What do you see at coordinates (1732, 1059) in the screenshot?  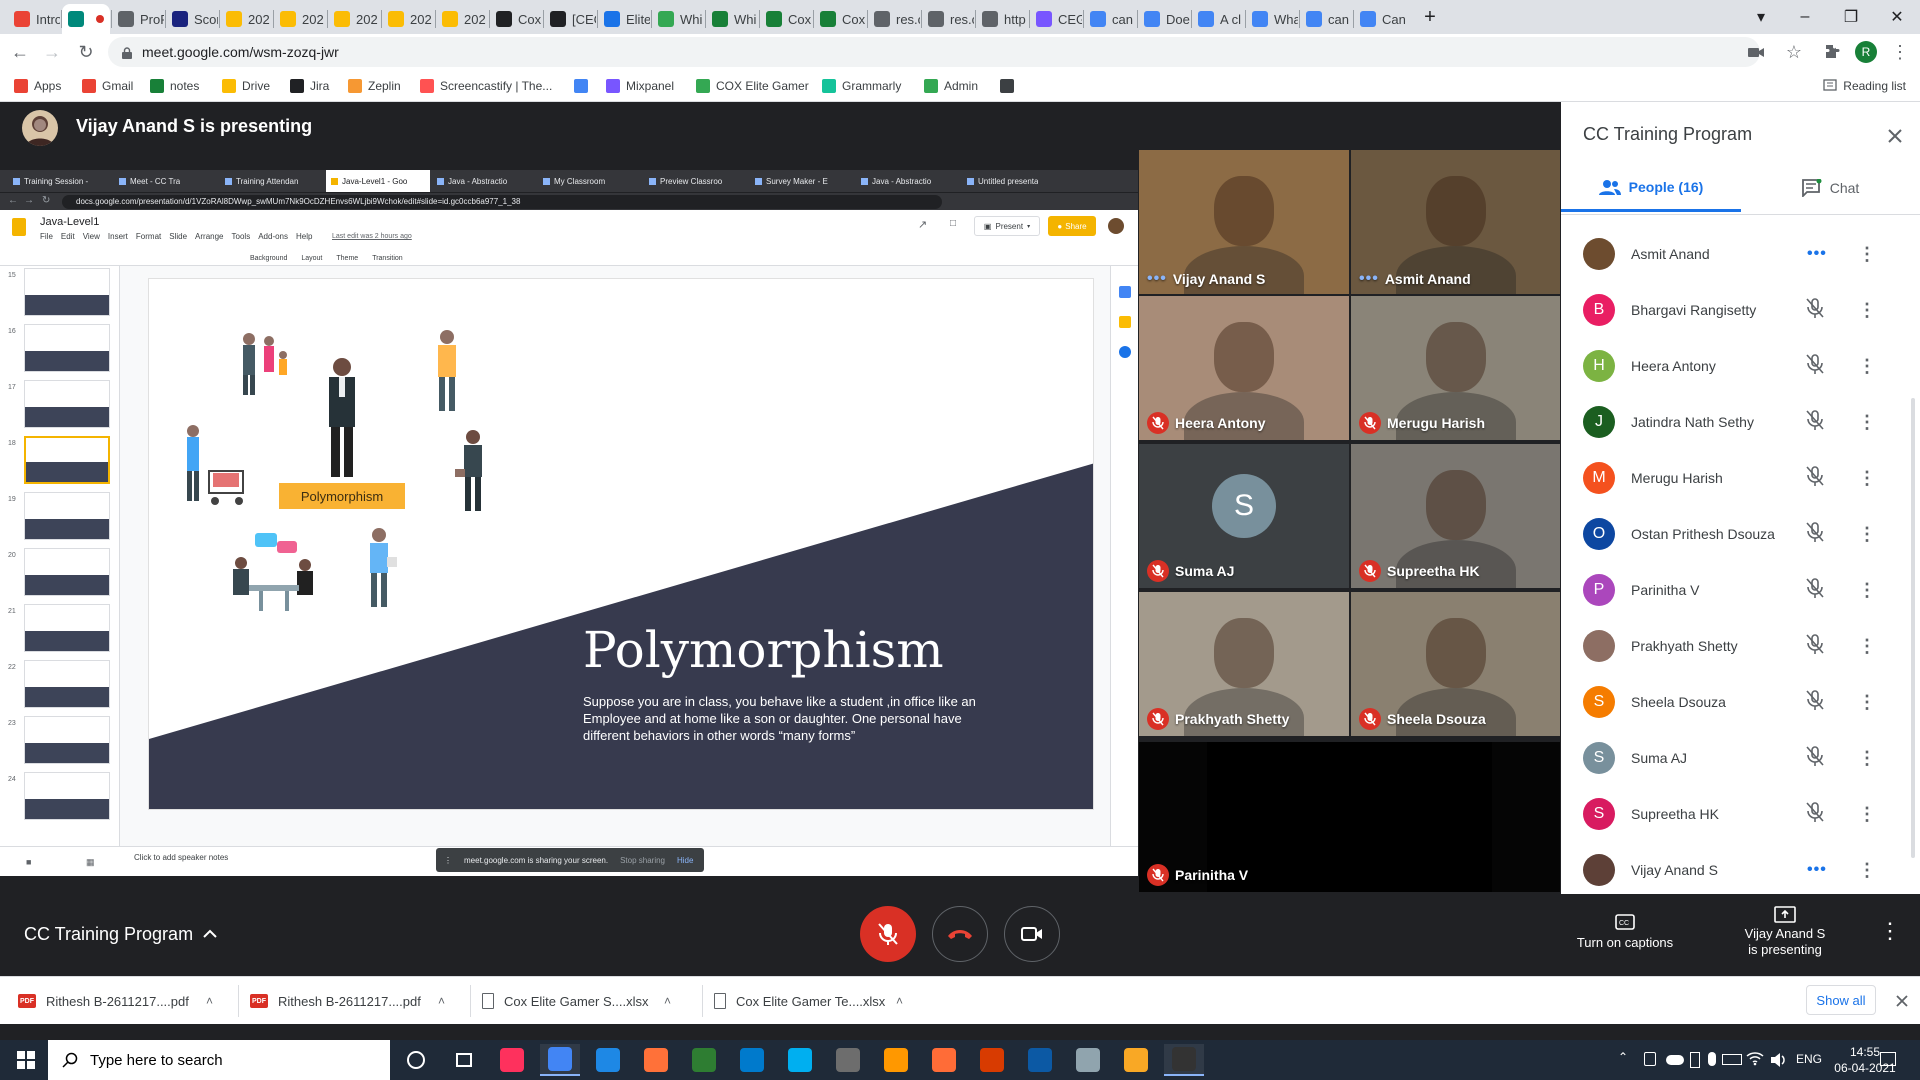 I see `battery-icon` at bounding box center [1732, 1059].